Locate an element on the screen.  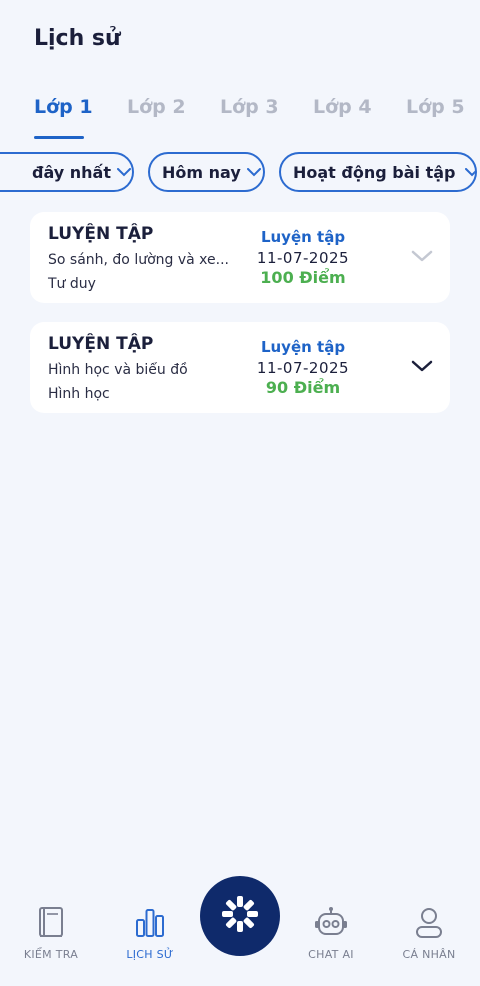
tab-grade-3: Lớp 3 is located at coordinates (249, 107).